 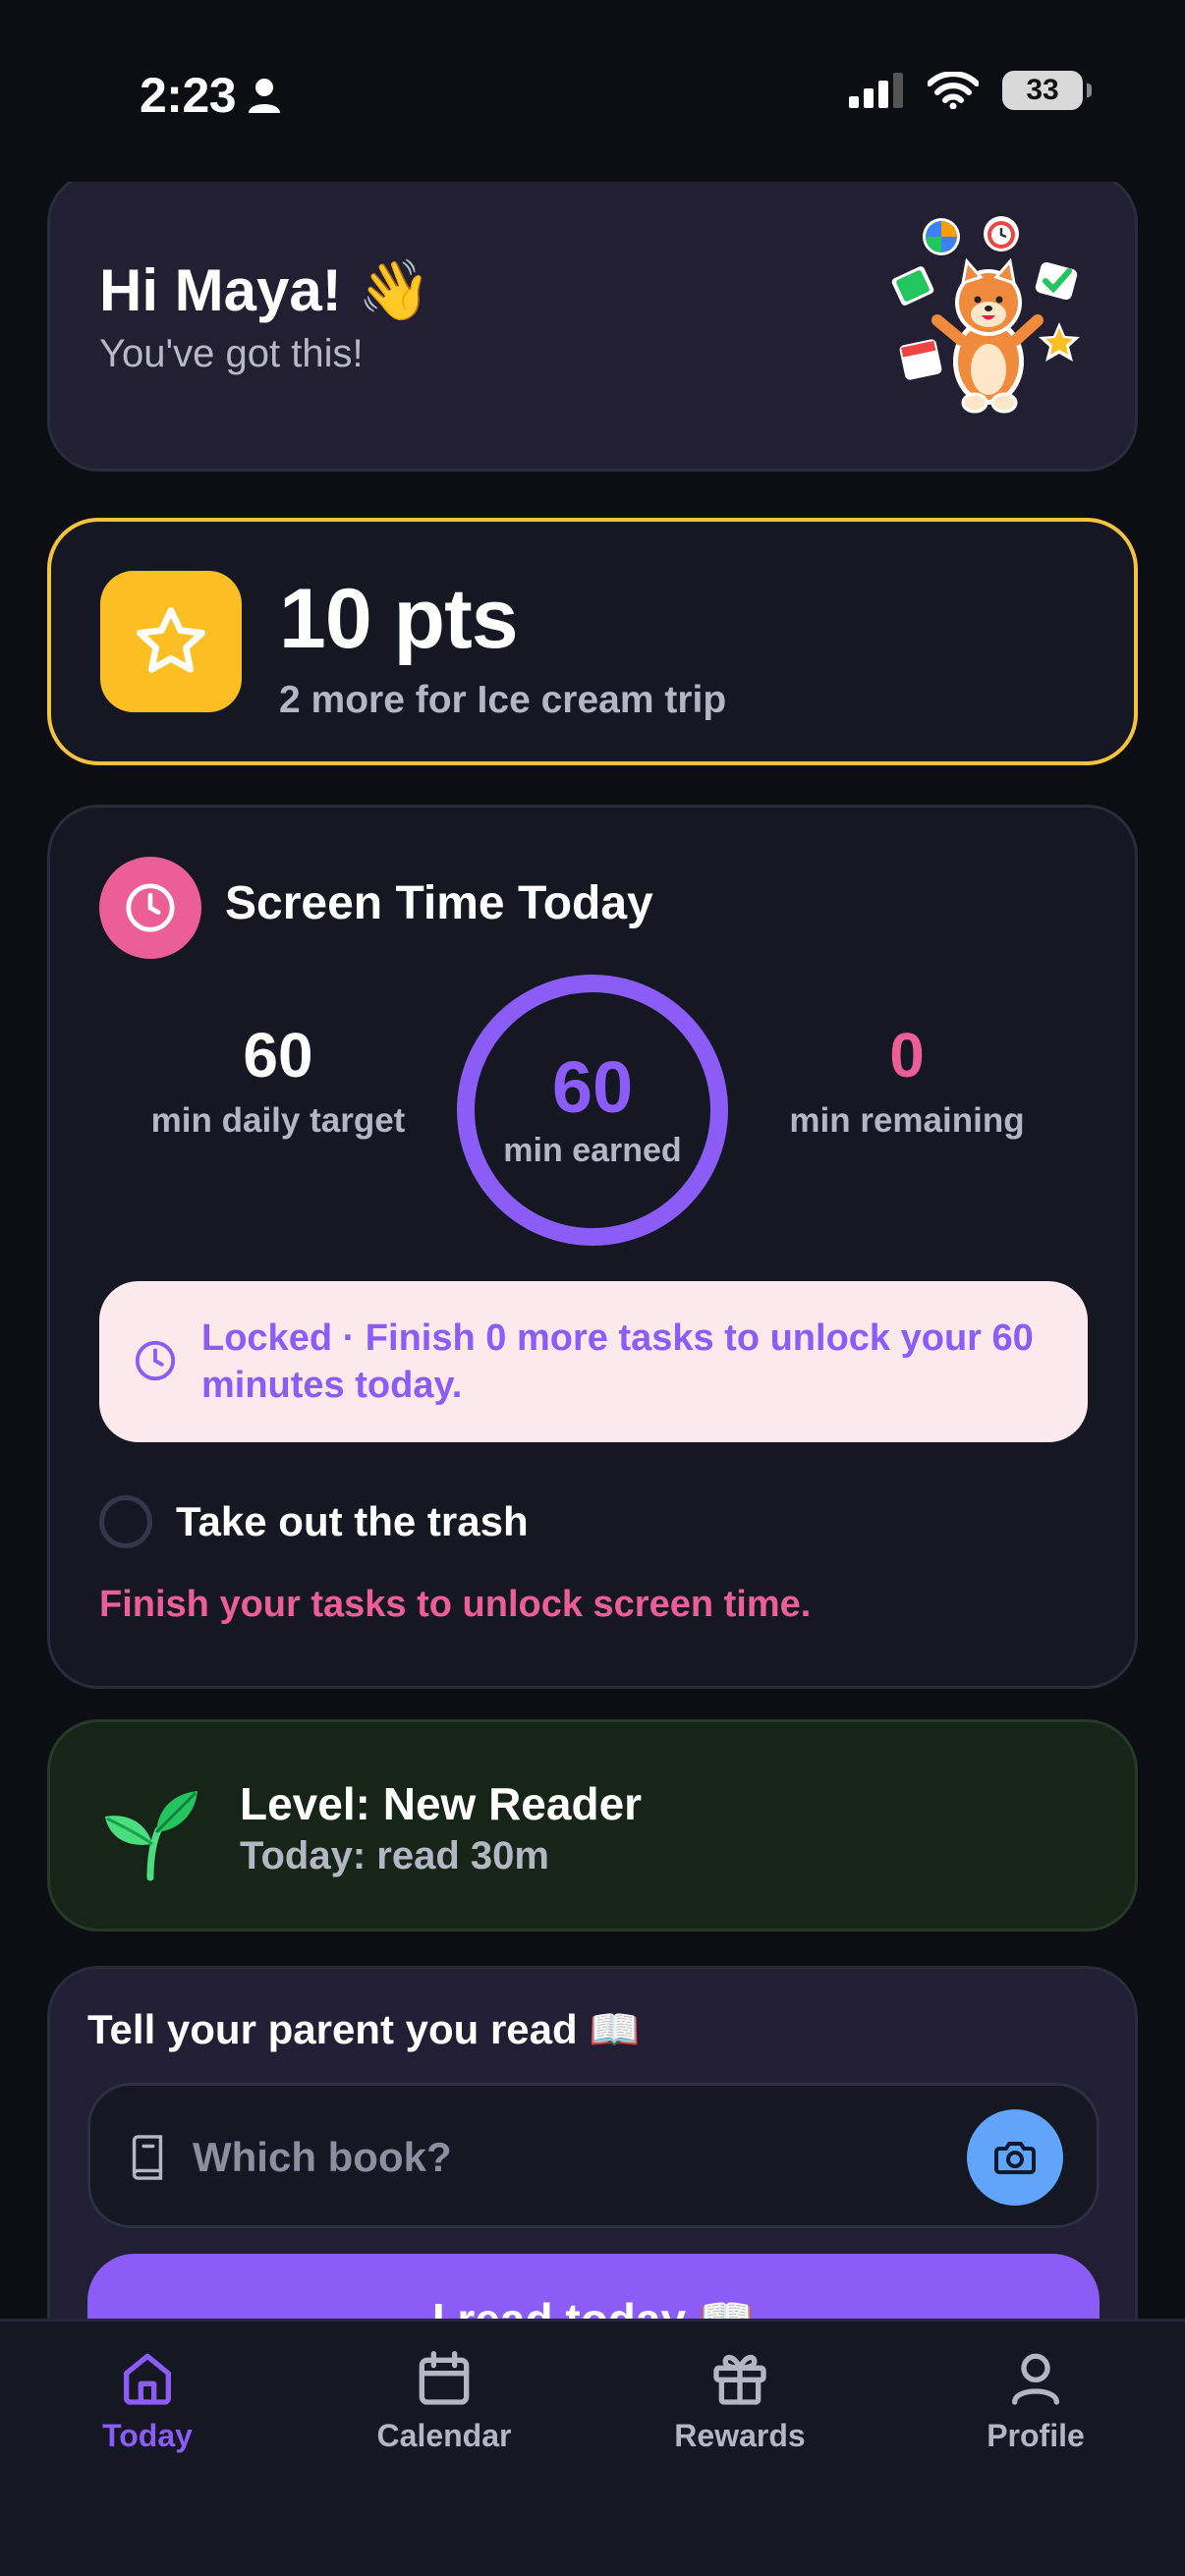 What do you see at coordinates (439, 903) in the screenshot?
I see `screen-time-title: Screen Time Today` at bounding box center [439, 903].